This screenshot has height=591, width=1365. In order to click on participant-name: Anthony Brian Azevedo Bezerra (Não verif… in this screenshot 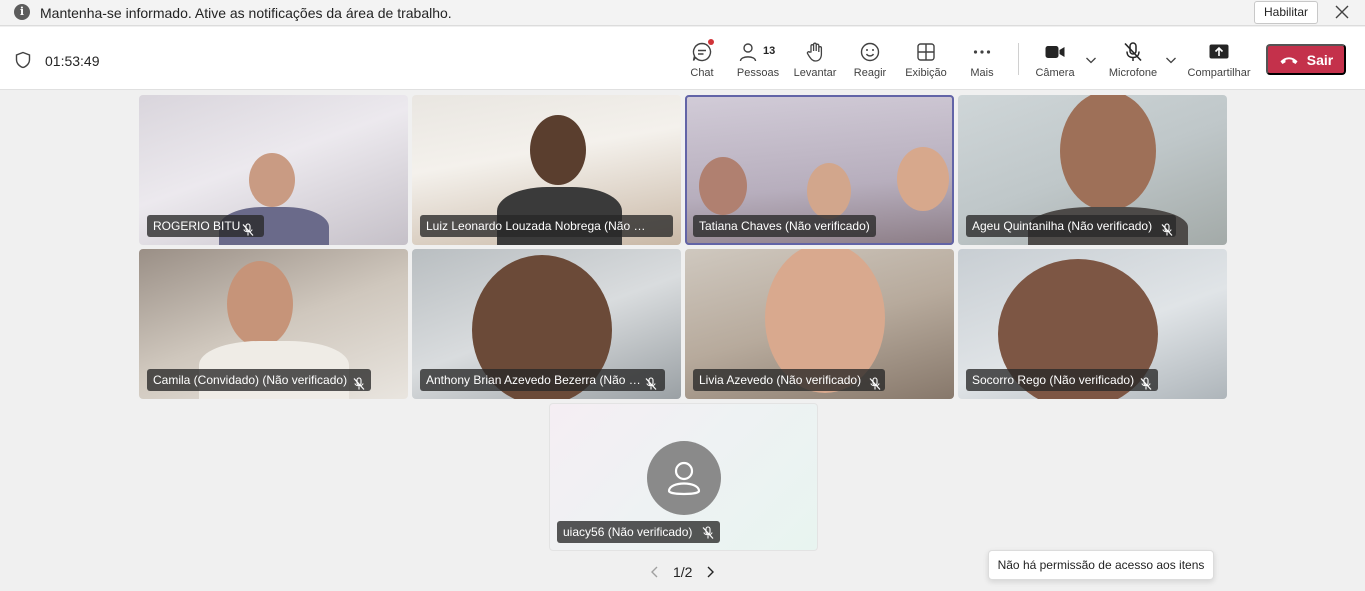, I will do `click(542, 380)`.